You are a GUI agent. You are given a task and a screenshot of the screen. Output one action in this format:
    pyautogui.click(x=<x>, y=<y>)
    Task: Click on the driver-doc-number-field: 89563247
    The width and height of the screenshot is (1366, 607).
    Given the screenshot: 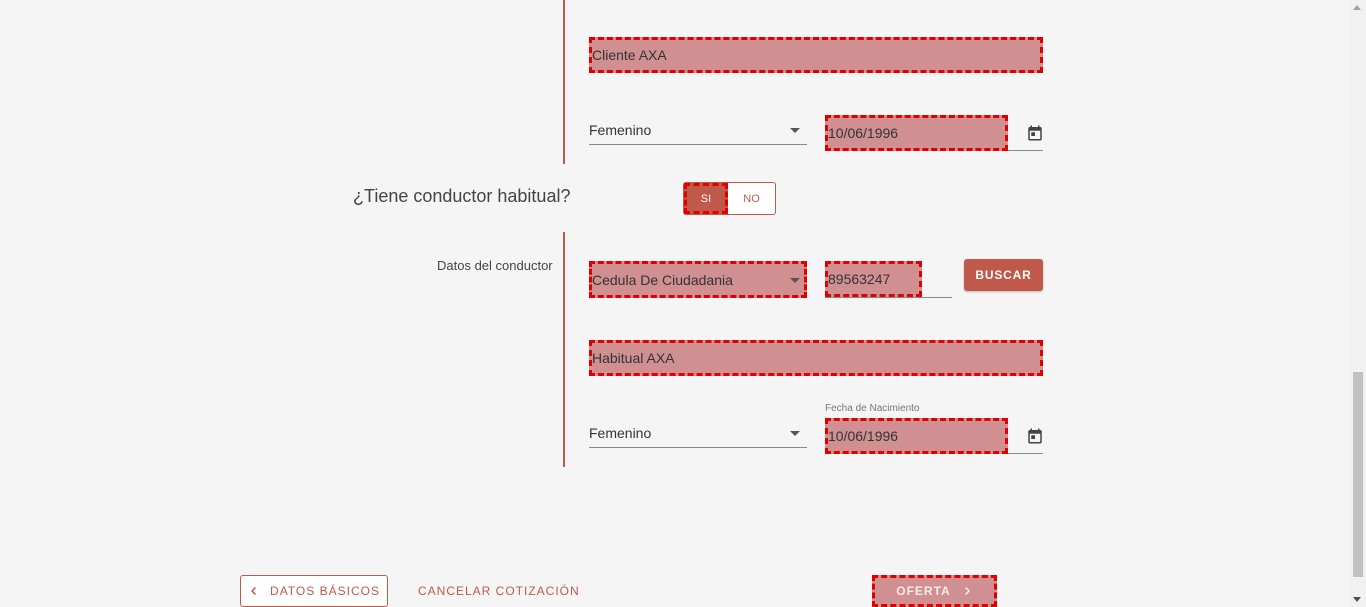 What is the action you would take?
    pyautogui.click(x=873, y=279)
    